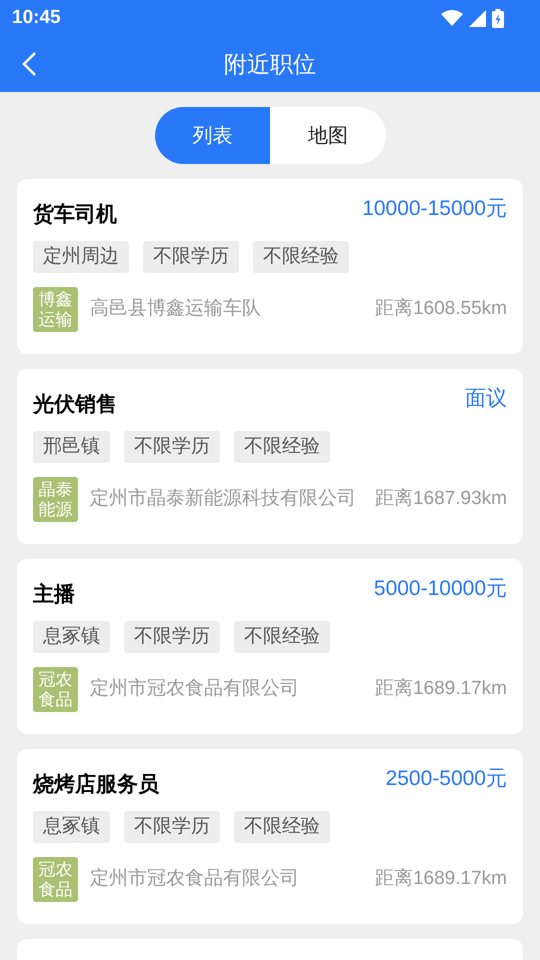 The width and height of the screenshot is (540, 960). Describe the element at coordinates (36, 18) in the screenshot. I see `status-time: 10:45` at that location.